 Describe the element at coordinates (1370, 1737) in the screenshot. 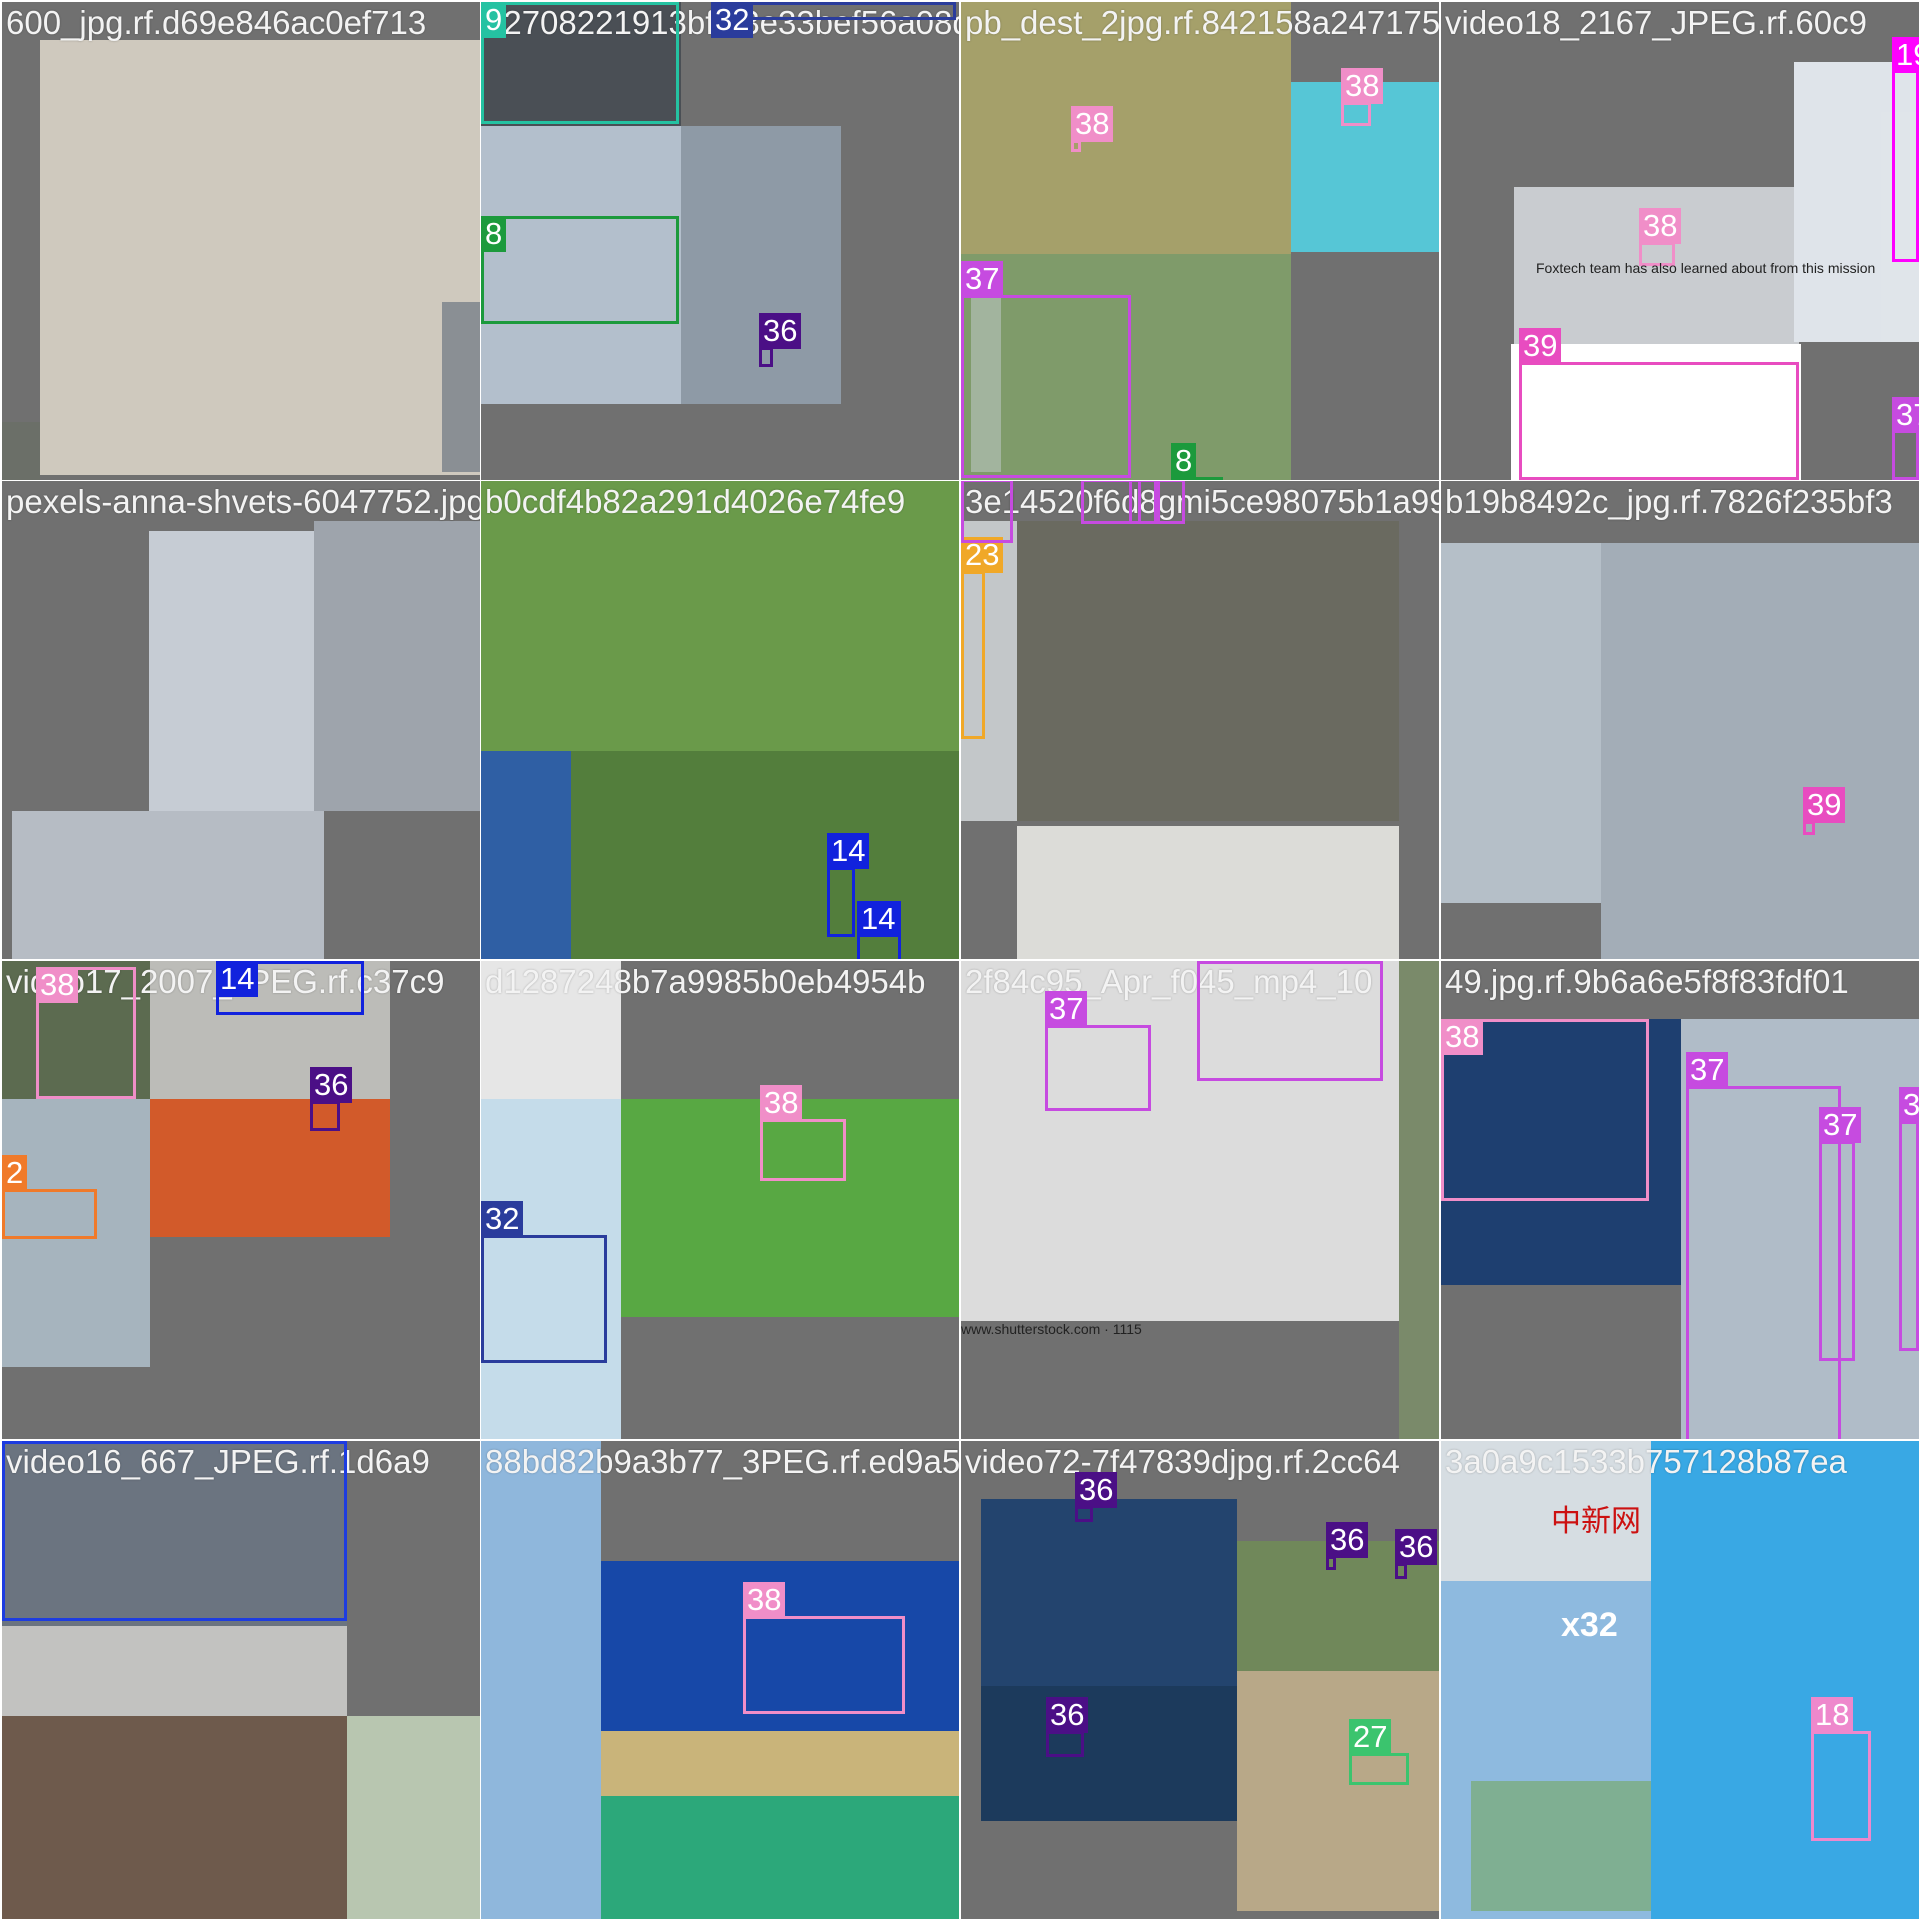

I see `class-label: 27` at that location.